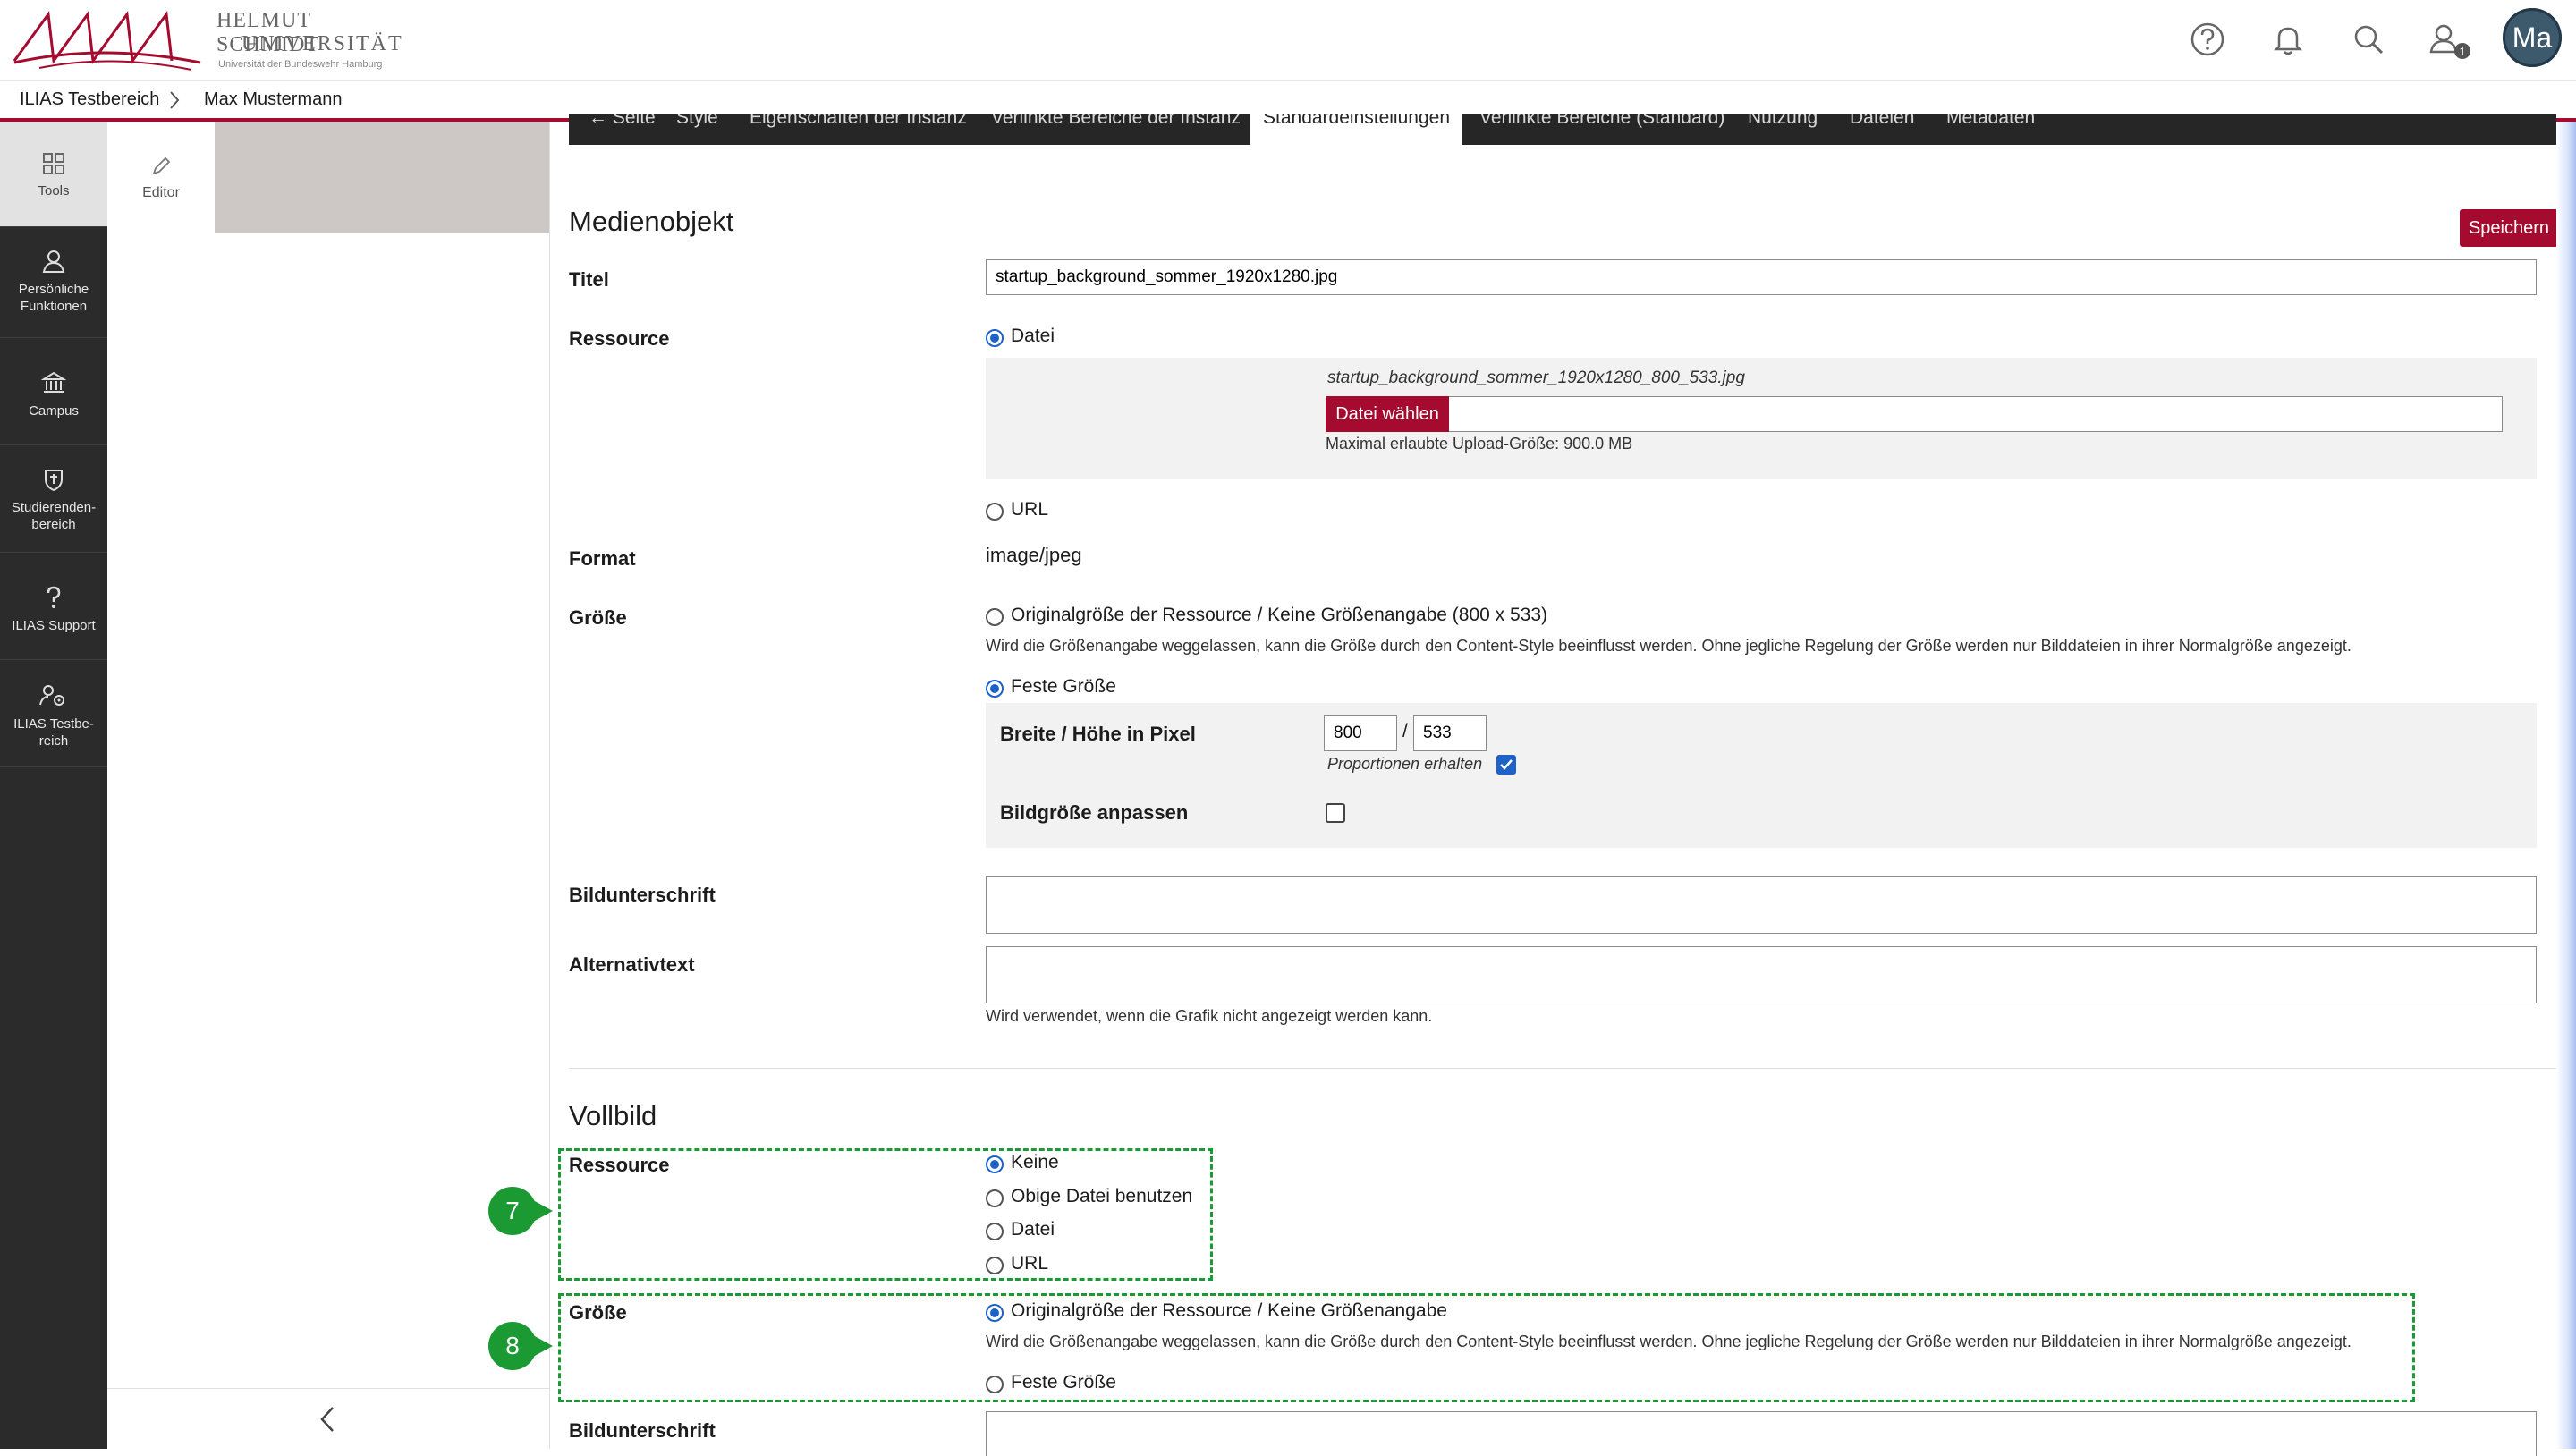 This screenshot has height=1456, width=2576. What do you see at coordinates (1030, 509) in the screenshot?
I see `ressource-url-label: URL` at bounding box center [1030, 509].